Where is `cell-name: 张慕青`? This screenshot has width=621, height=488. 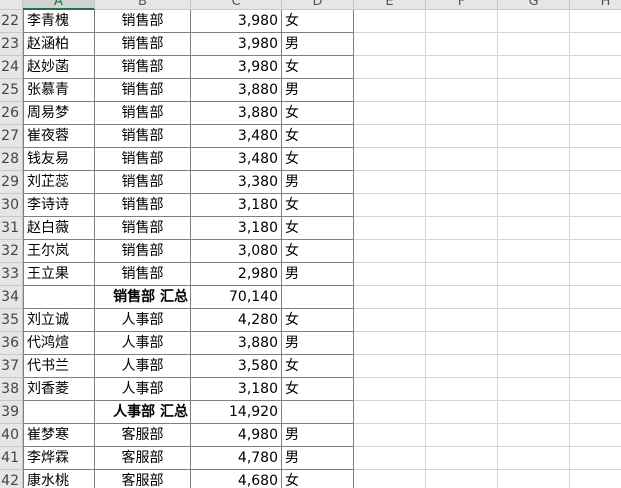 cell-name: 张慕青 is located at coordinates (59, 90).